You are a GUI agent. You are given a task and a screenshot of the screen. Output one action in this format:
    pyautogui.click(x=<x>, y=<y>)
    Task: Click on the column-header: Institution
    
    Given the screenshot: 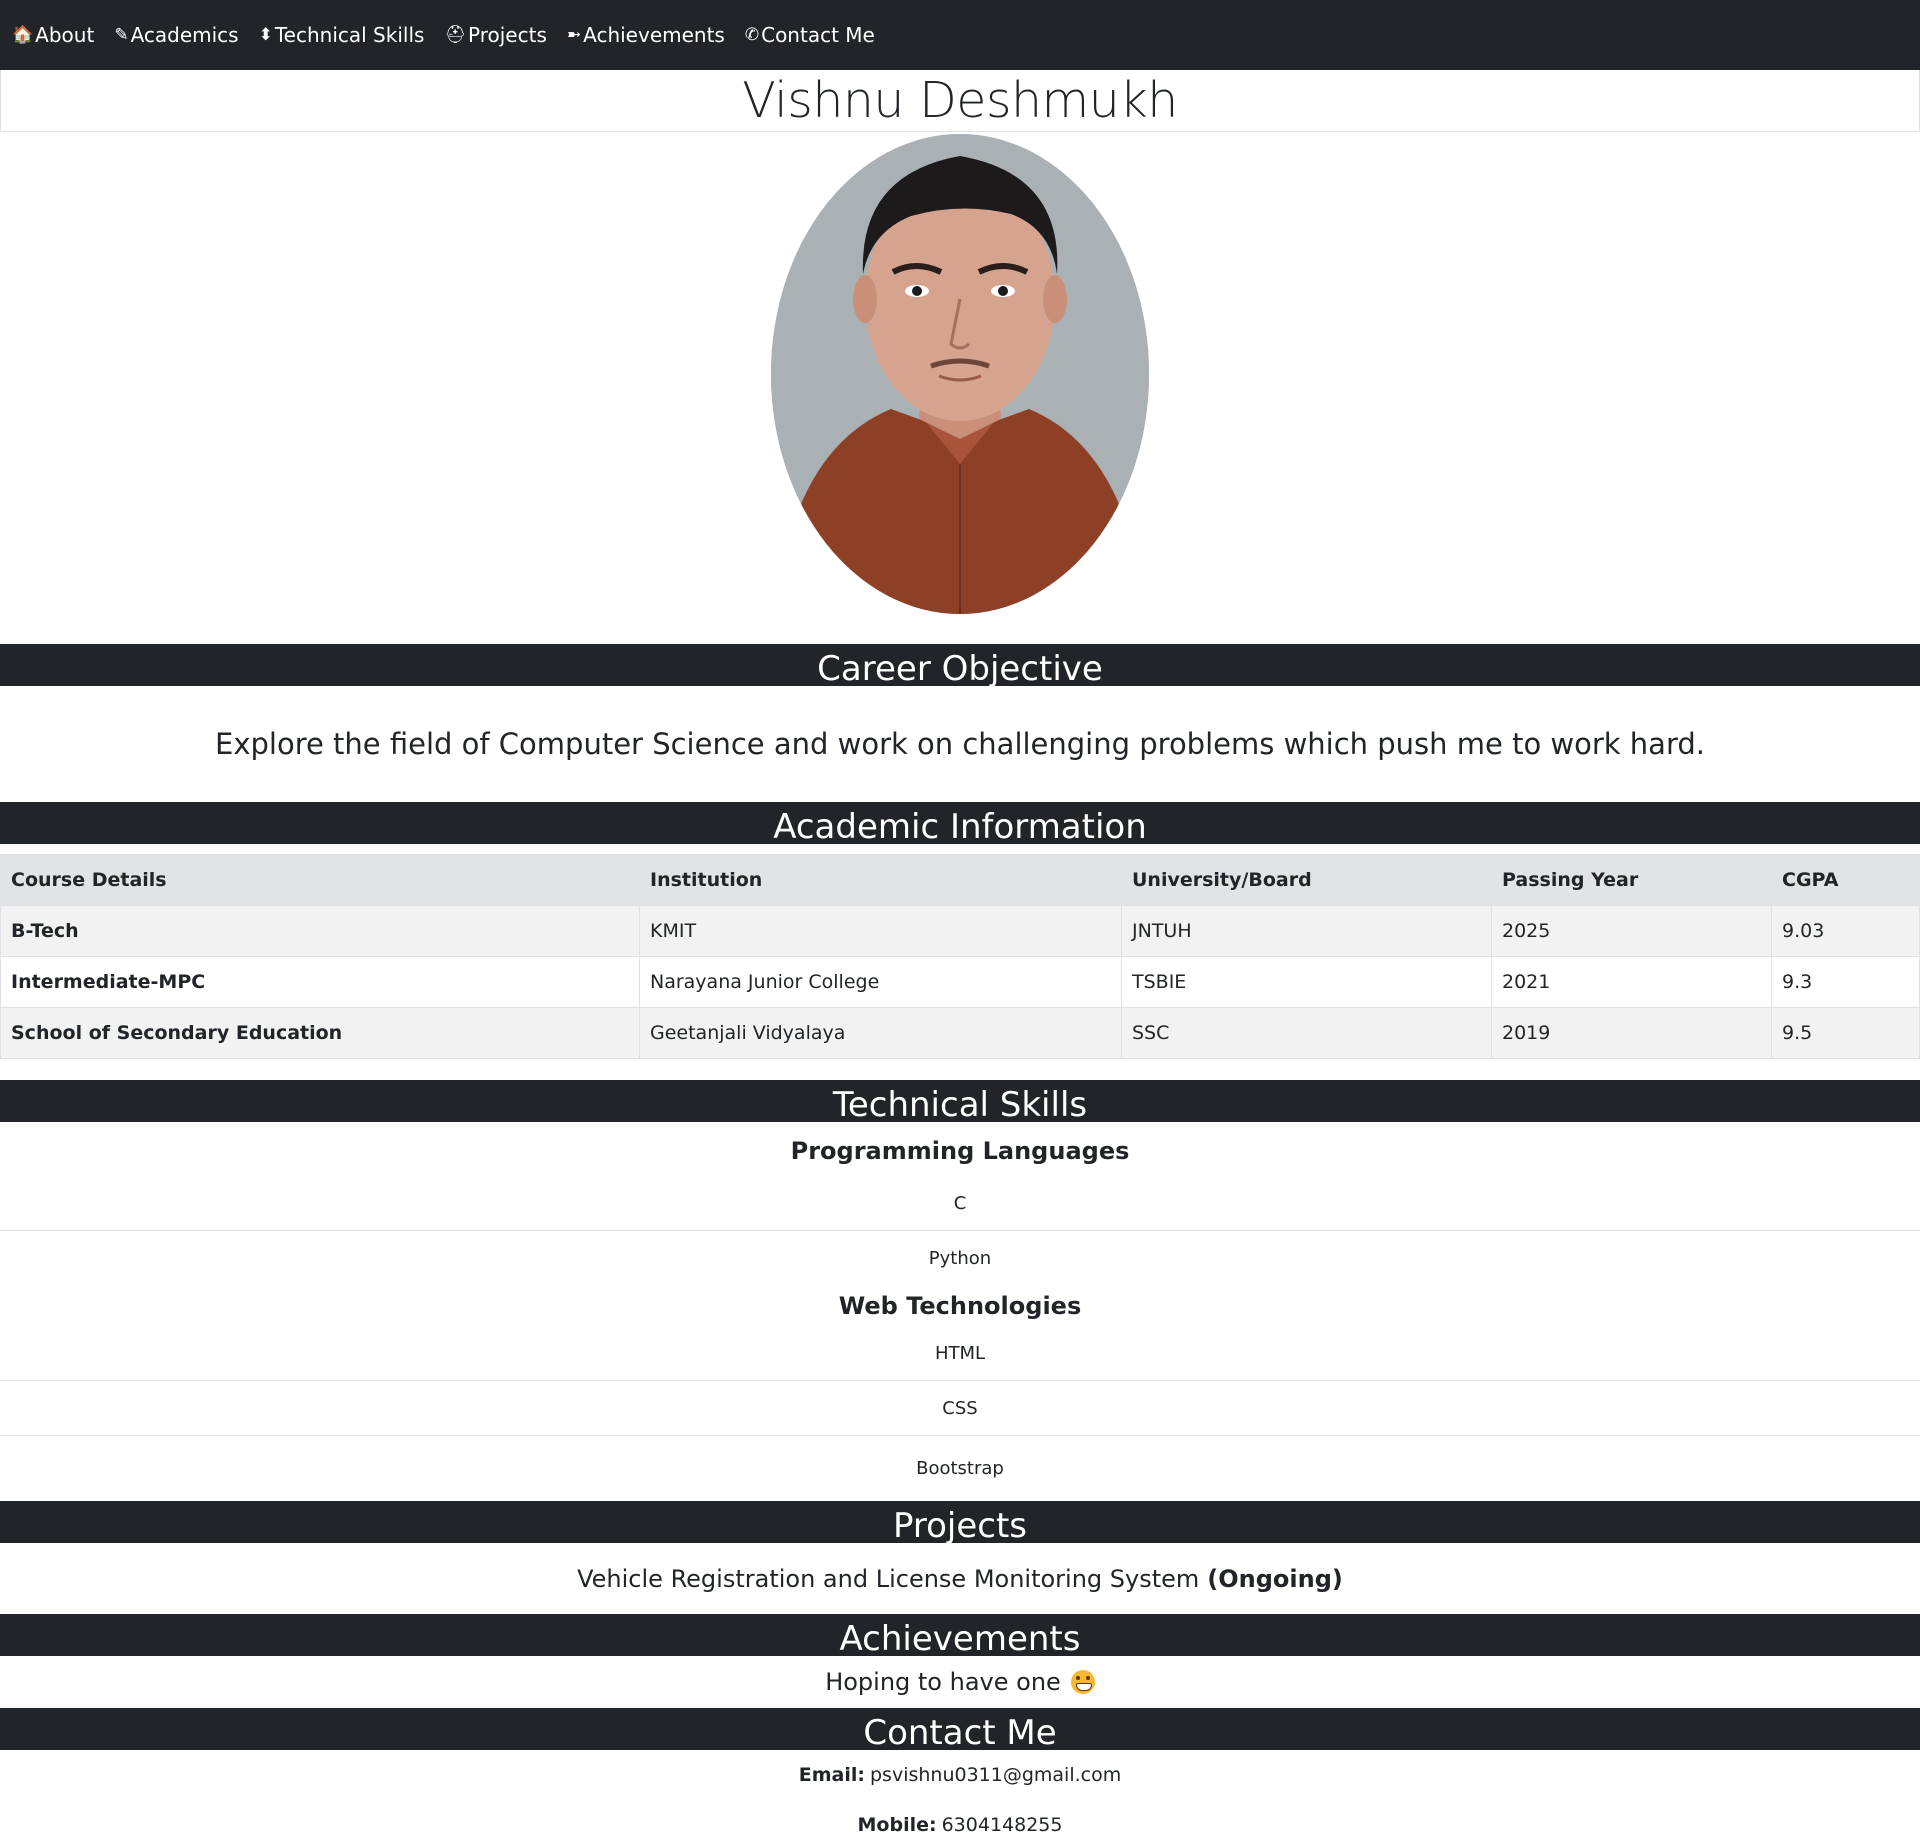 What is the action you would take?
    pyautogui.click(x=880, y=880)
    